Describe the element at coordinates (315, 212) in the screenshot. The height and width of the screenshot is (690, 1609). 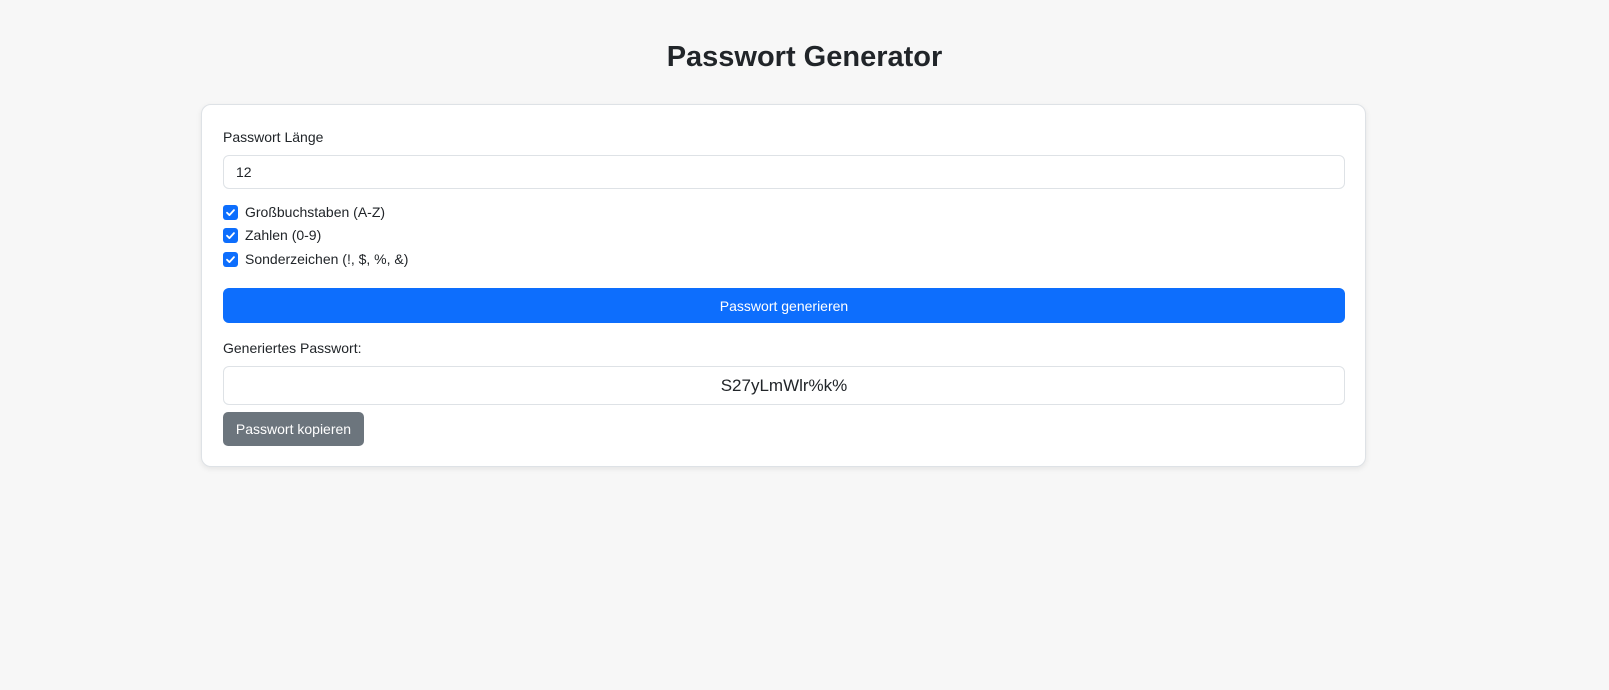
I see `uppercase-label: Großbuchstaben (A-Z)` at that location.